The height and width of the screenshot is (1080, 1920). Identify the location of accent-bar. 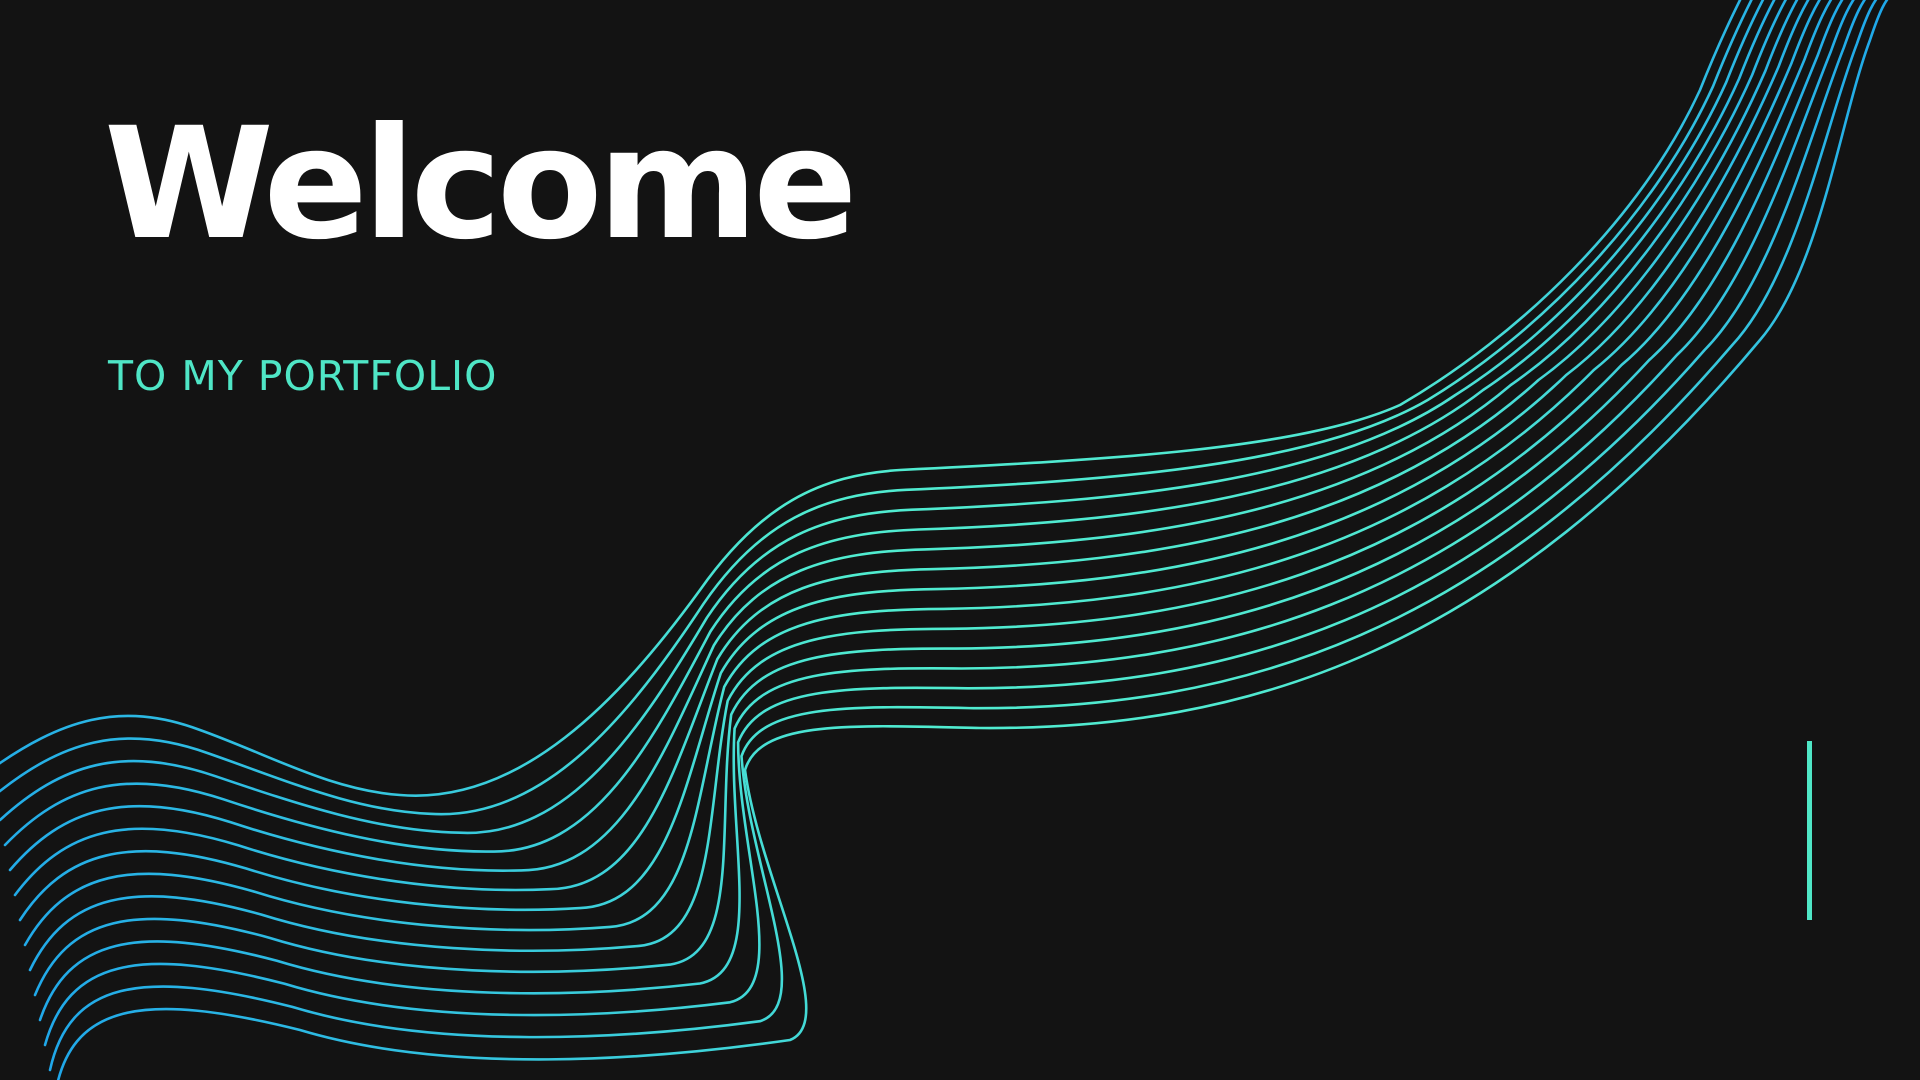
(1809, 830).